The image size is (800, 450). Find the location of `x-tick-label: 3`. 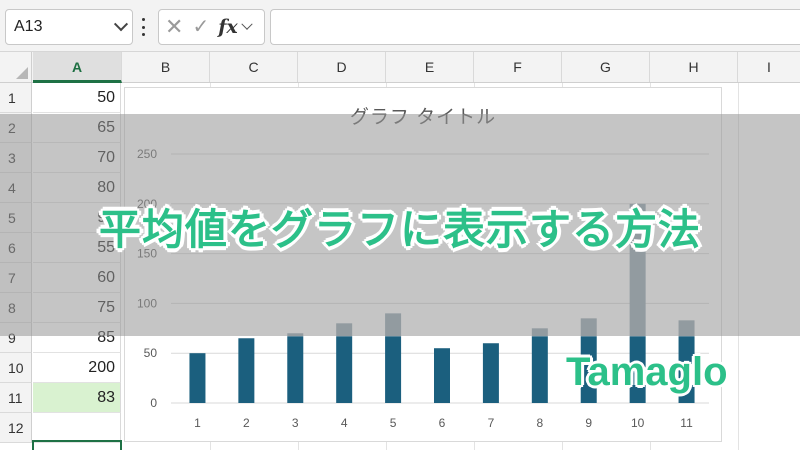

x-tick-label: 3 is located at coordinates (295, 423).